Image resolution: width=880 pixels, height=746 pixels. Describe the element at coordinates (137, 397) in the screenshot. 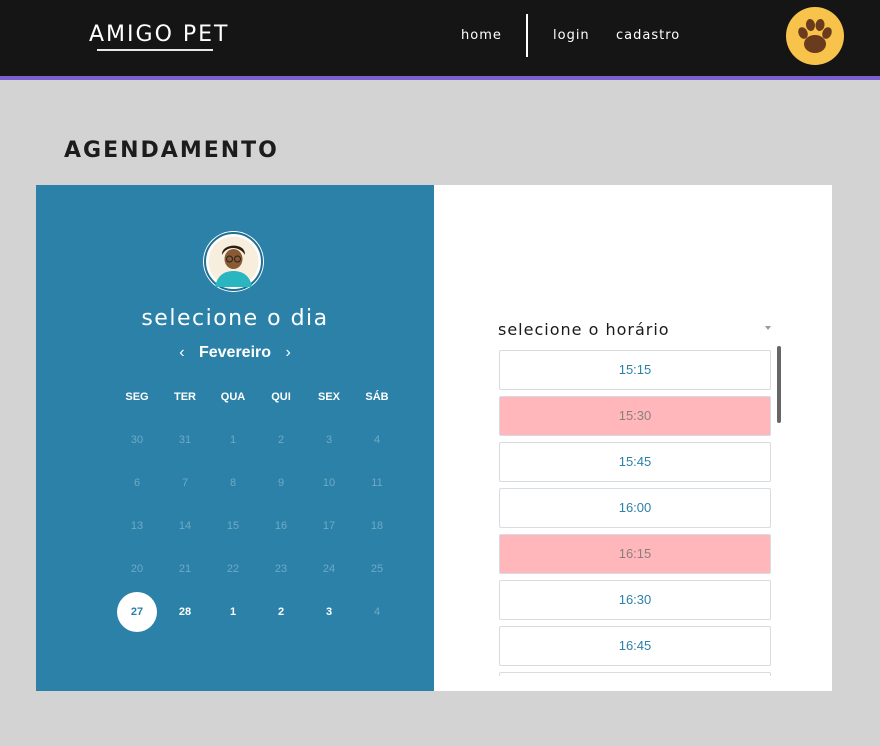

I see `weekday-label: SEG` at that location.